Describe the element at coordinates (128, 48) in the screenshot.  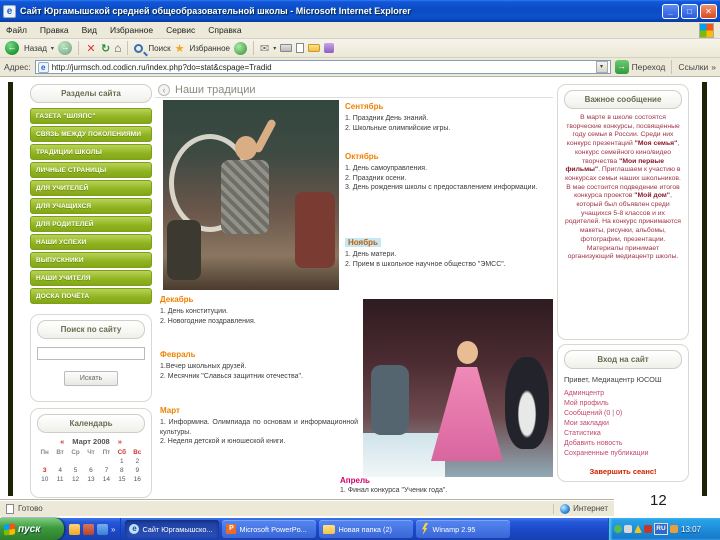
I see `toolbar-separator` at that location.